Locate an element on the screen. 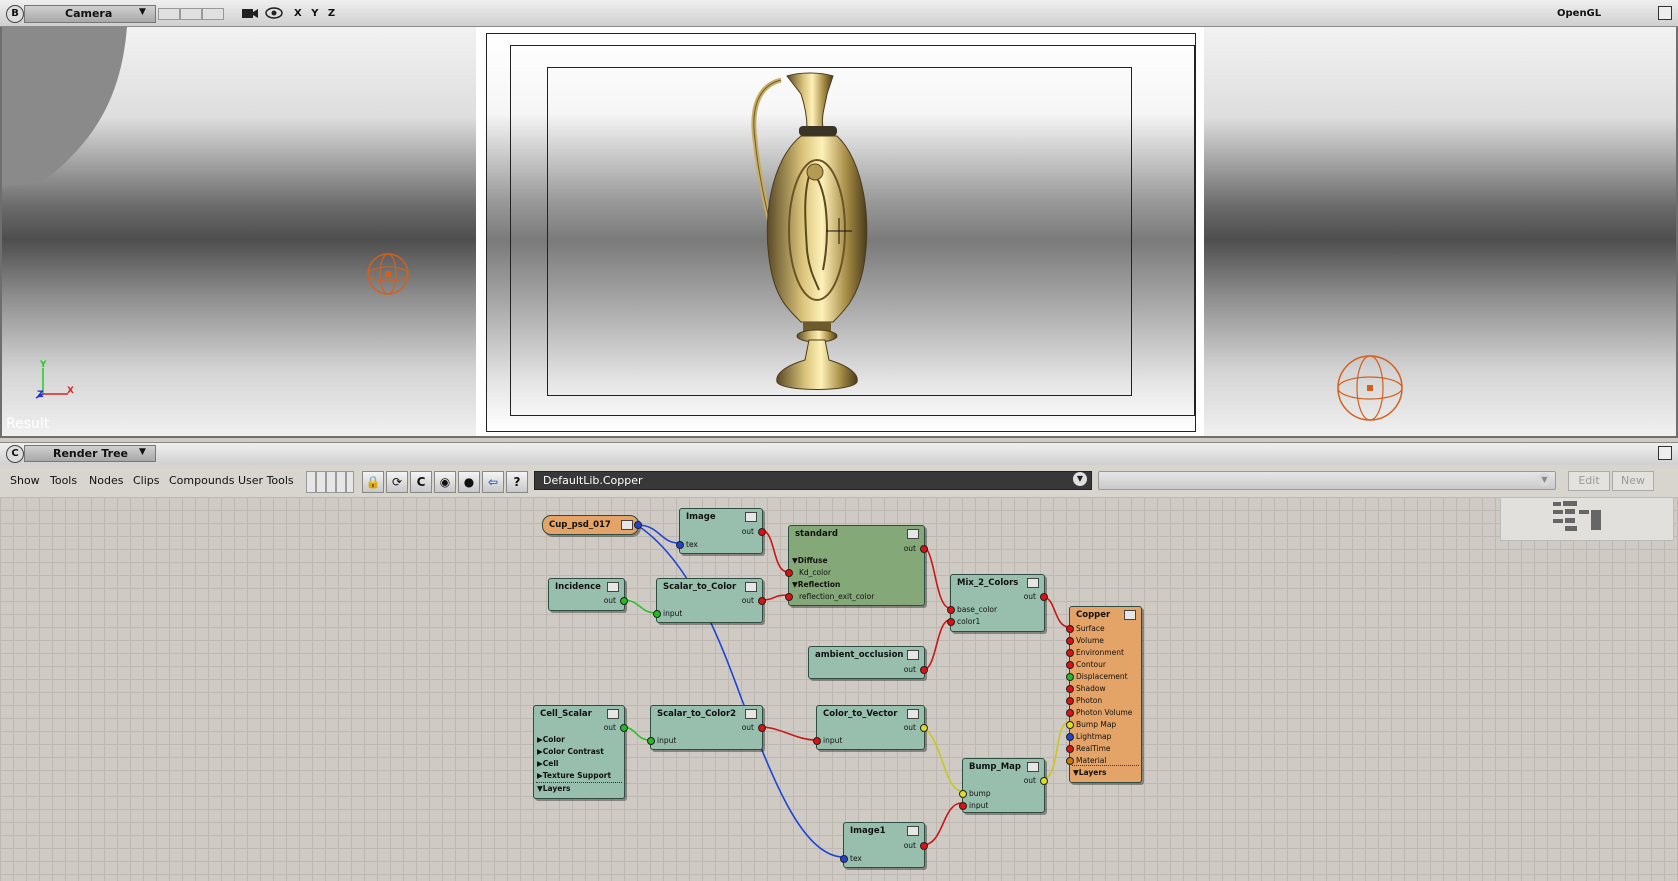 This screenshot has height=881, width=1678. node-image1: Image1 out tex is located at coordinates (884, 845).